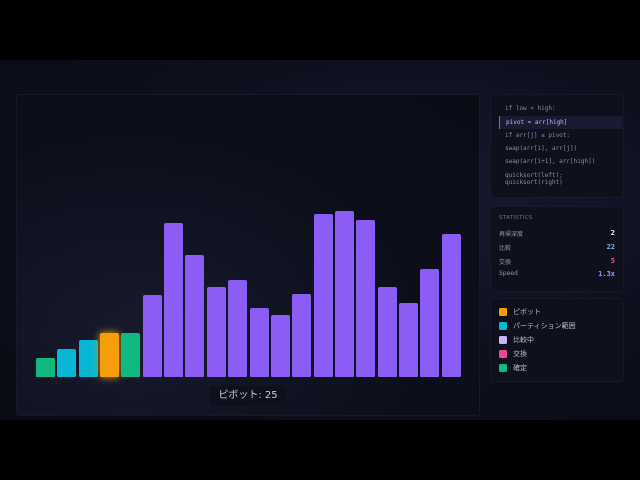 The width and height of the screenshot is (640, 480). Describe the element at coordinates (248, 396) in the screenshot. I see `pivot-value-label: ピボット: 25` at that location.